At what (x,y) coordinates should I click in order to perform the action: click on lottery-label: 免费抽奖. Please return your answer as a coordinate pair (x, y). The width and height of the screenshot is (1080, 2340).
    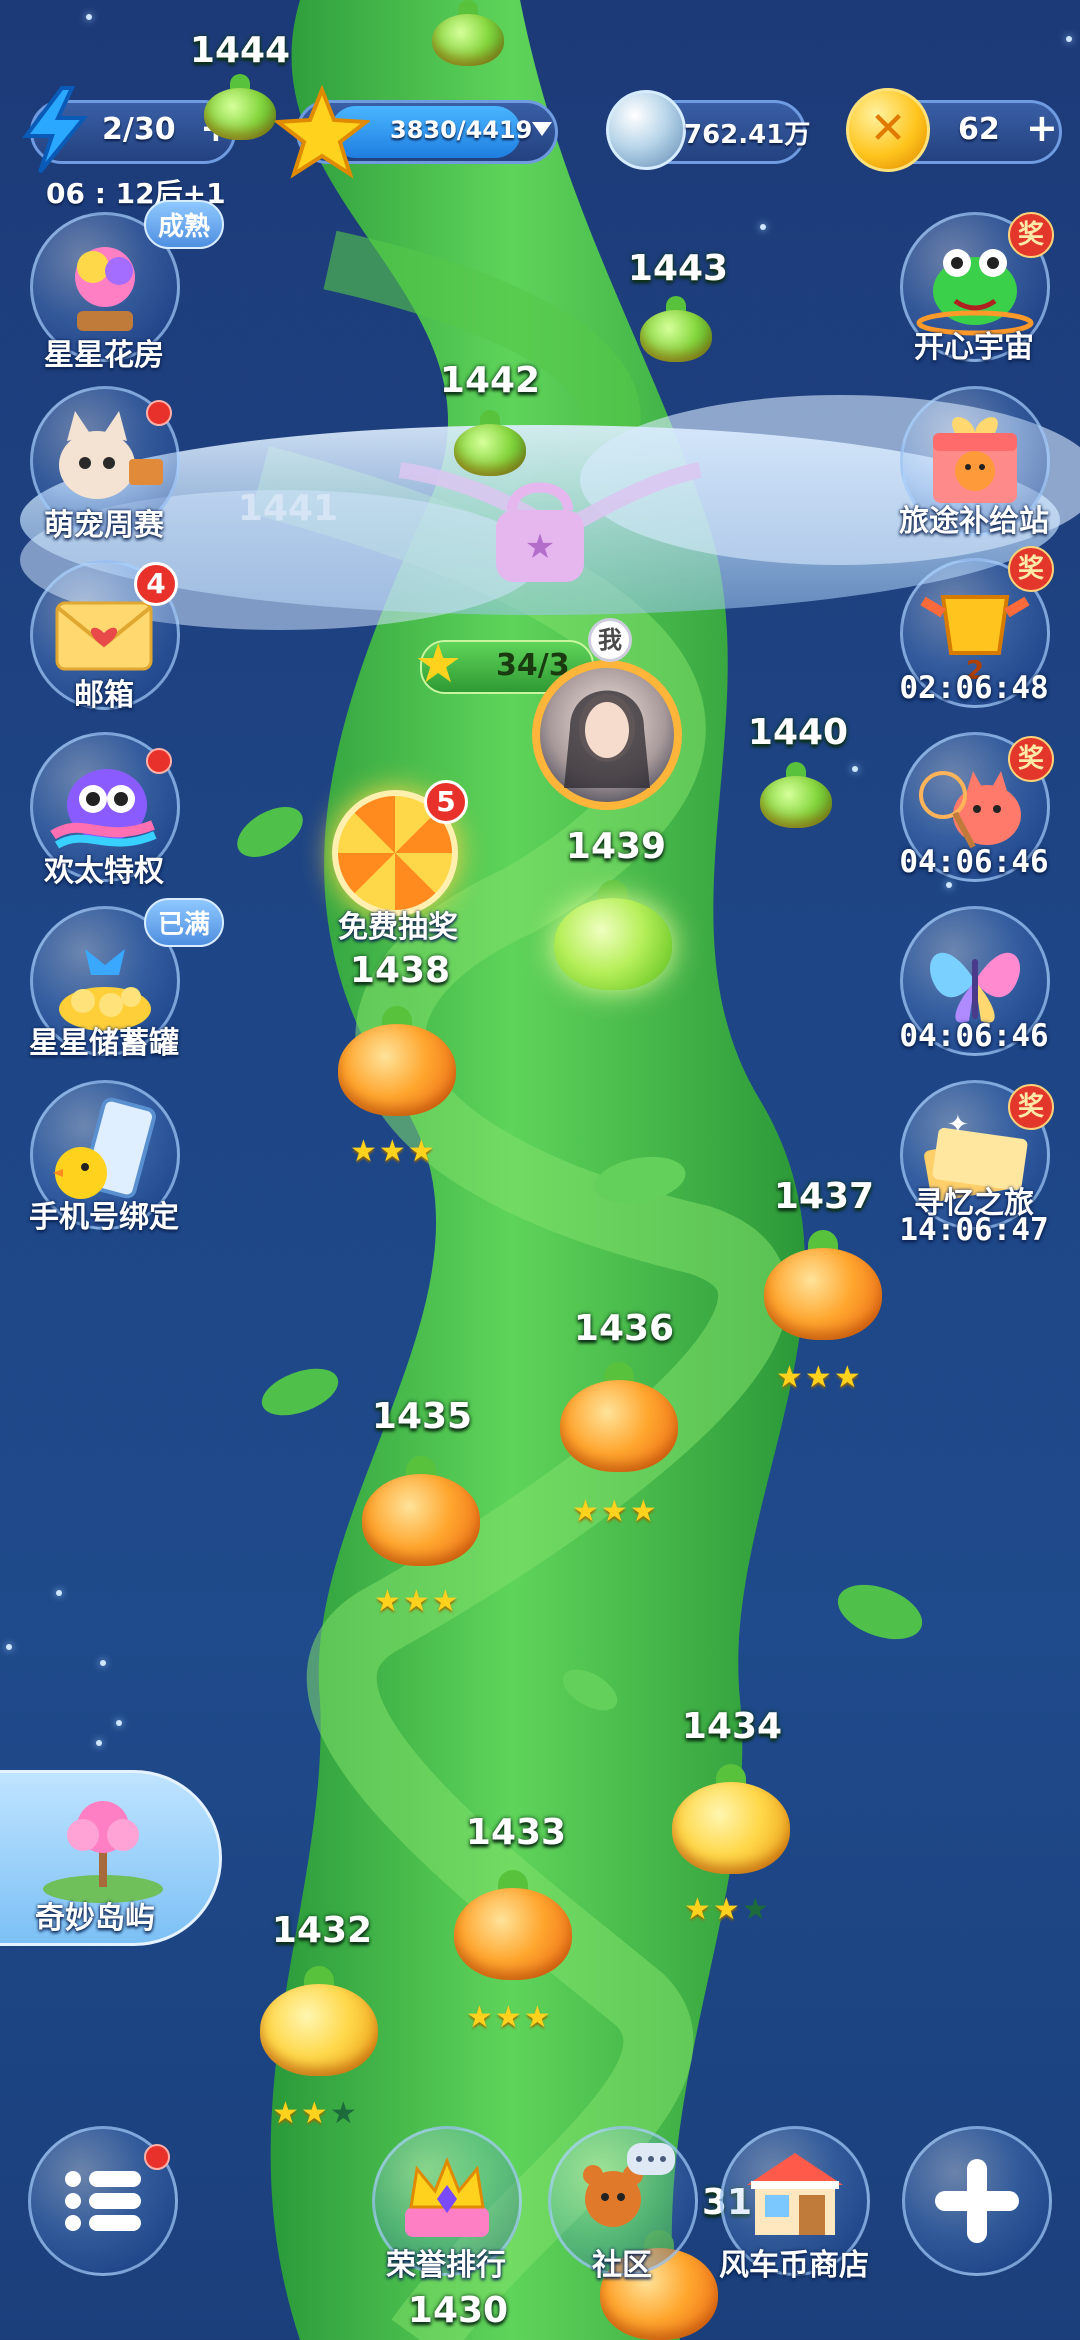
    Looking at the image, I should click on (398, 927).